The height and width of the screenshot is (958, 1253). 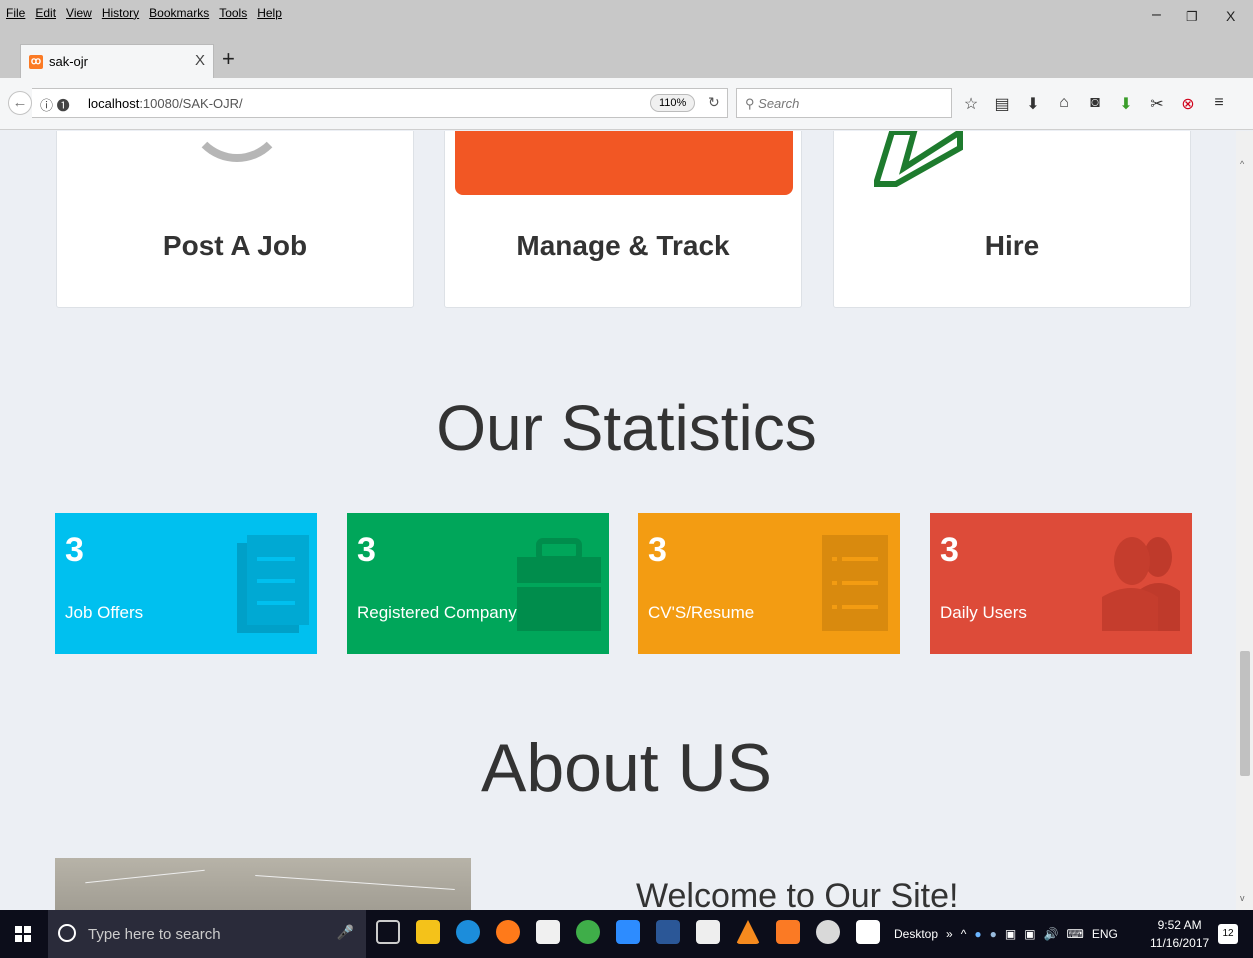 What do you see at coordinates (971, 104) in the screenshot?
I see `bookmark-star-icon: ☆` at bounding box center [971, 104].